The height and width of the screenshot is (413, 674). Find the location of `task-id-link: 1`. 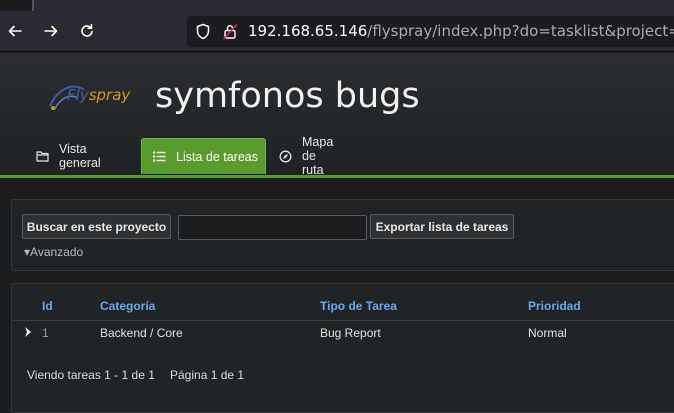

task-id-link: 1 is located at coordinates (45, 333).